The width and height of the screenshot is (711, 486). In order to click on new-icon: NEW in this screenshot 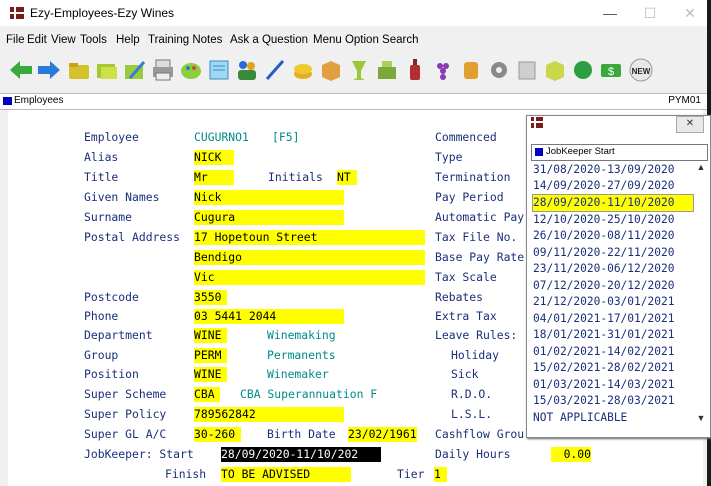, I will do `click(641, 70)`.